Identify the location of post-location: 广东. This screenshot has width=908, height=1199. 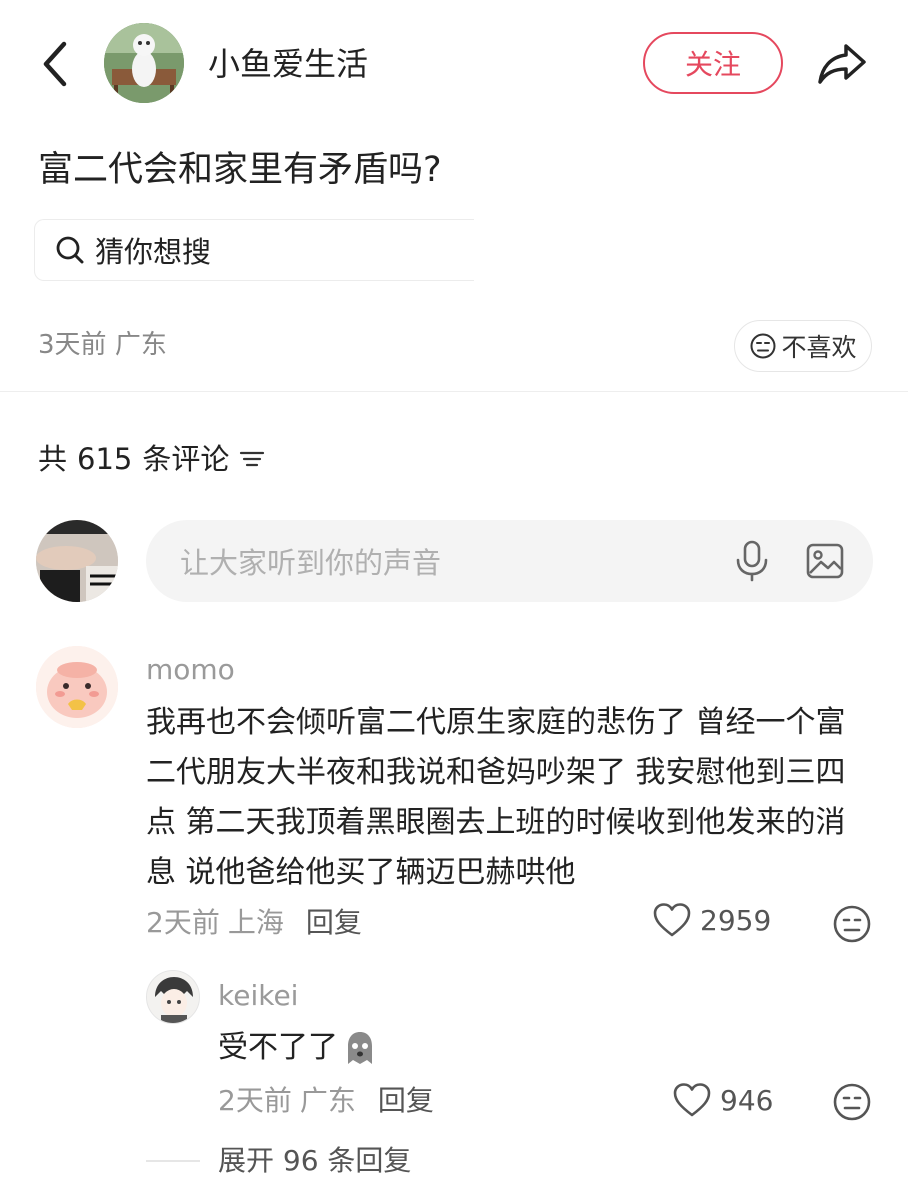
(140, 345).